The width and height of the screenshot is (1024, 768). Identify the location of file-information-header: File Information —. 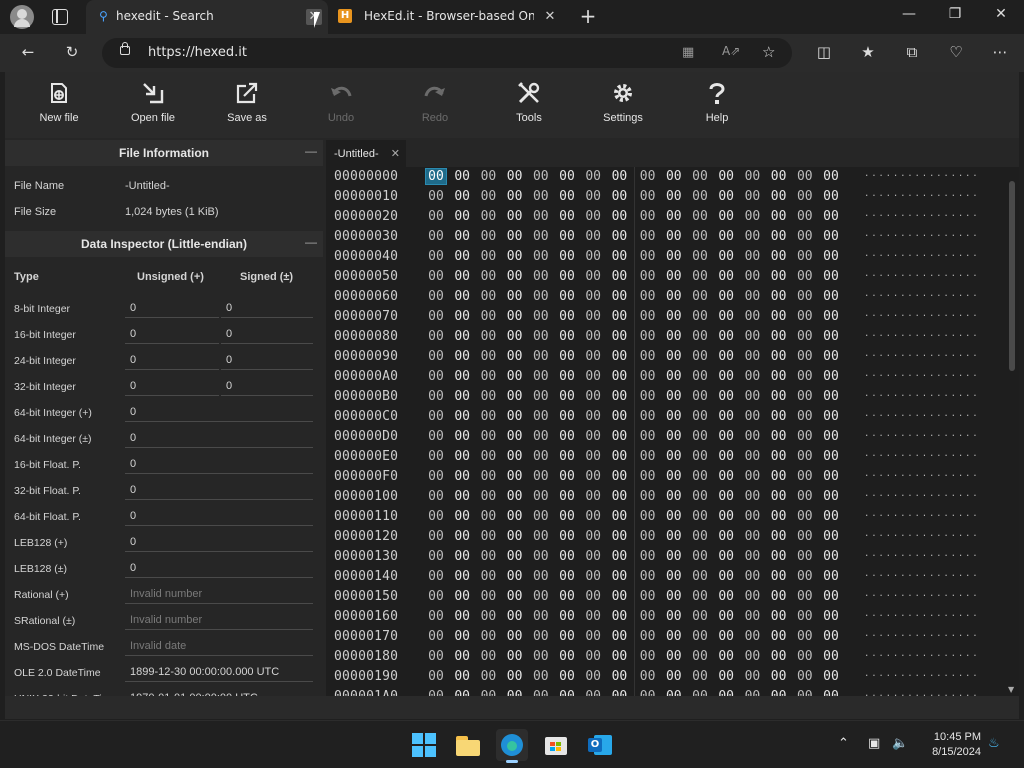
(164, 153).